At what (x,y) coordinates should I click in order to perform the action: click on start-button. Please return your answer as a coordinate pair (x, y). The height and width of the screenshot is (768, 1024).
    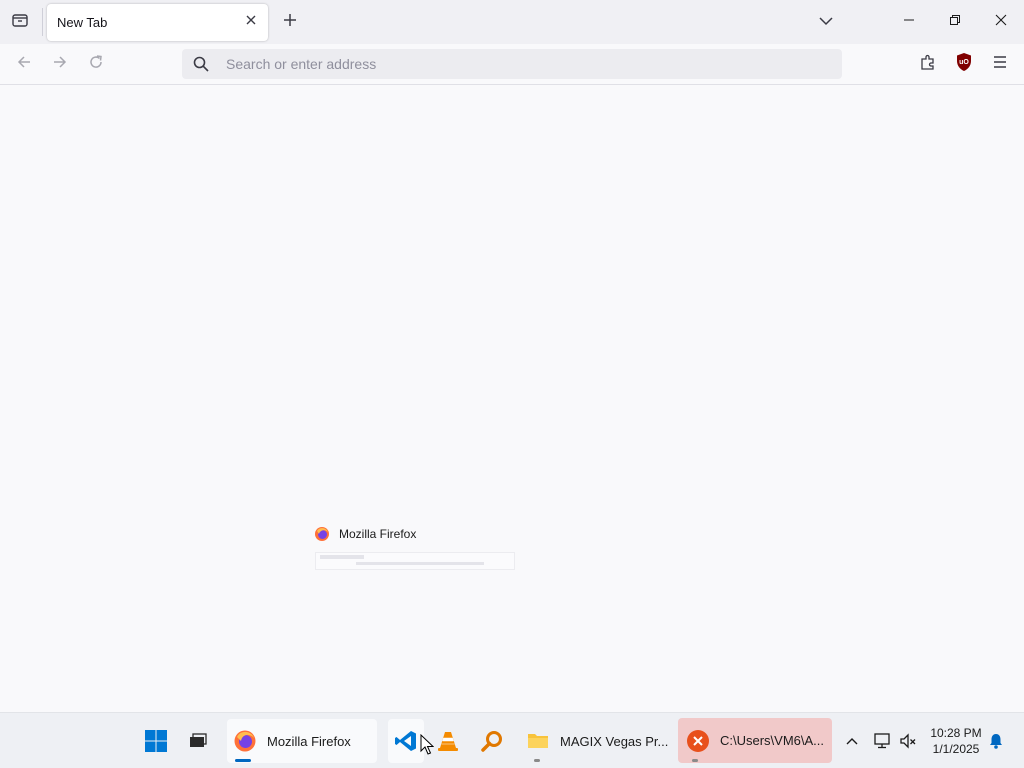
    Looking at the image, I should click on (156, 741).